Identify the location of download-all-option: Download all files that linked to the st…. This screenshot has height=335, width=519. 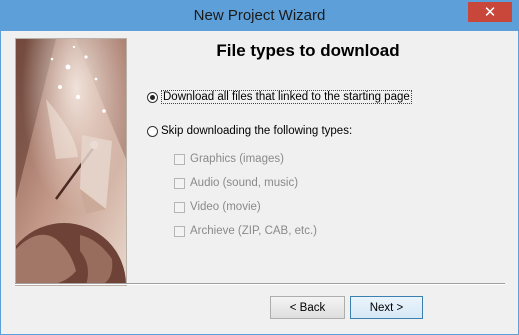
(279, 97).